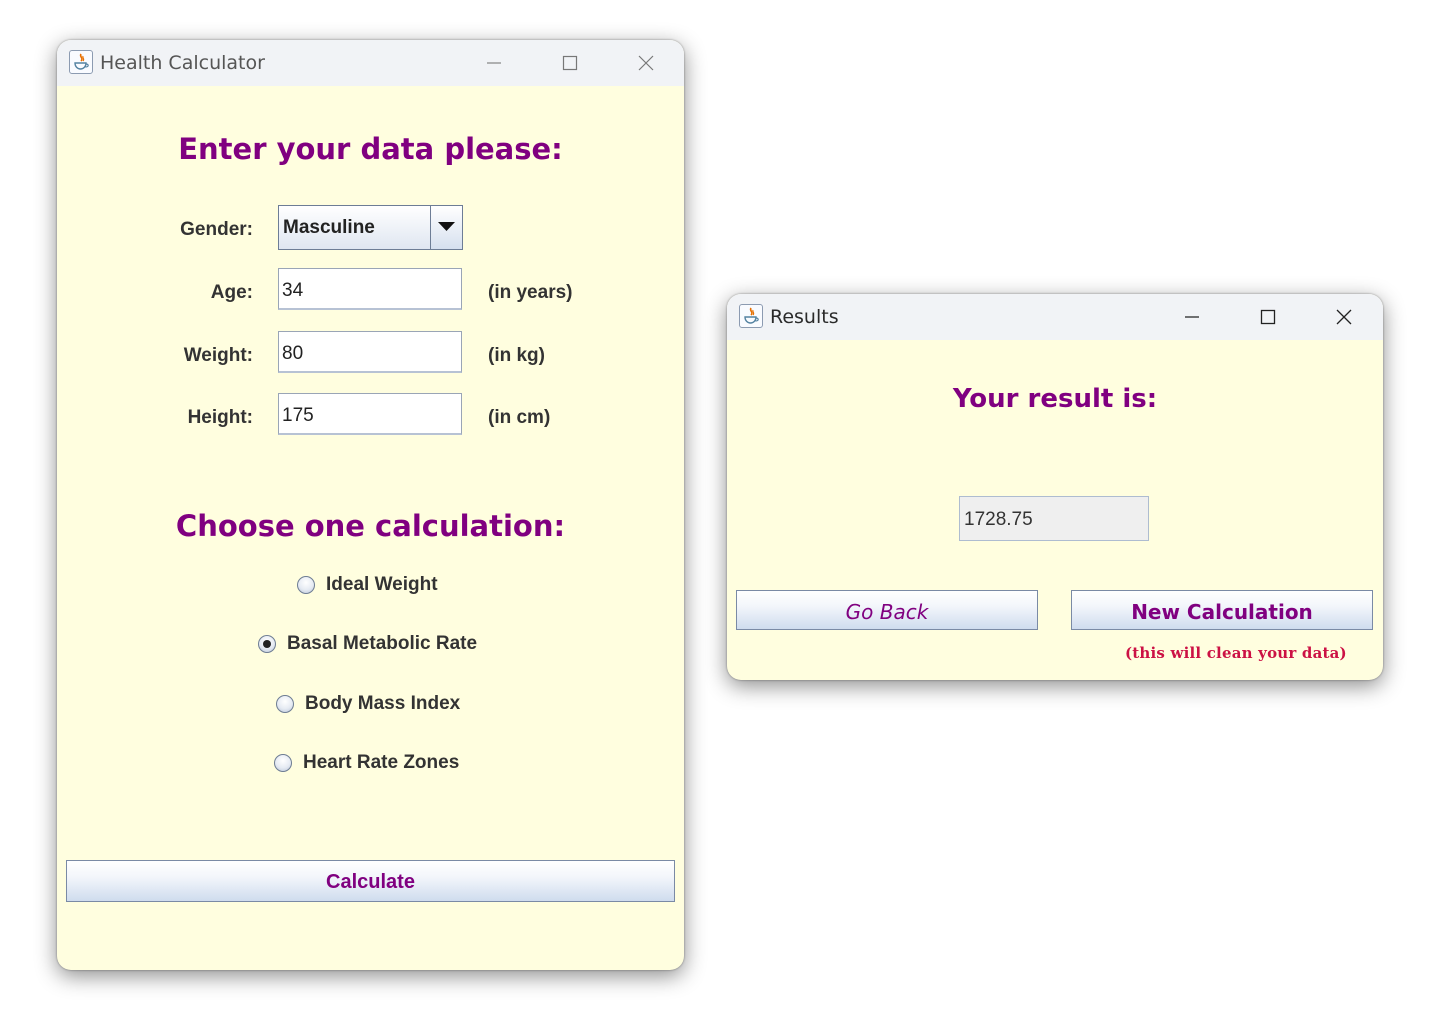 This screenshot has height=1015, width=1435. I want to click on gender-value: Masculine, so click(329, 227).